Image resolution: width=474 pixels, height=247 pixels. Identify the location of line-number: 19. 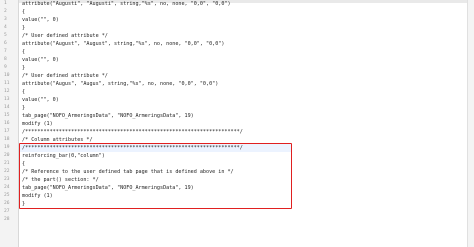
(7, 147).